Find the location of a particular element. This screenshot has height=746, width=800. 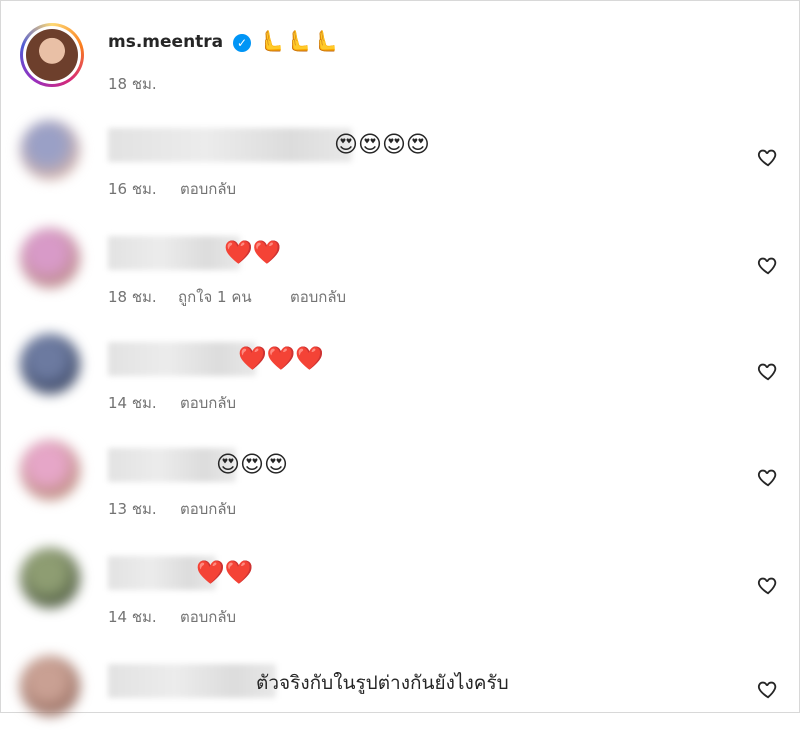

comment-time: 18 ชม. is located at coordinates (132, 297).